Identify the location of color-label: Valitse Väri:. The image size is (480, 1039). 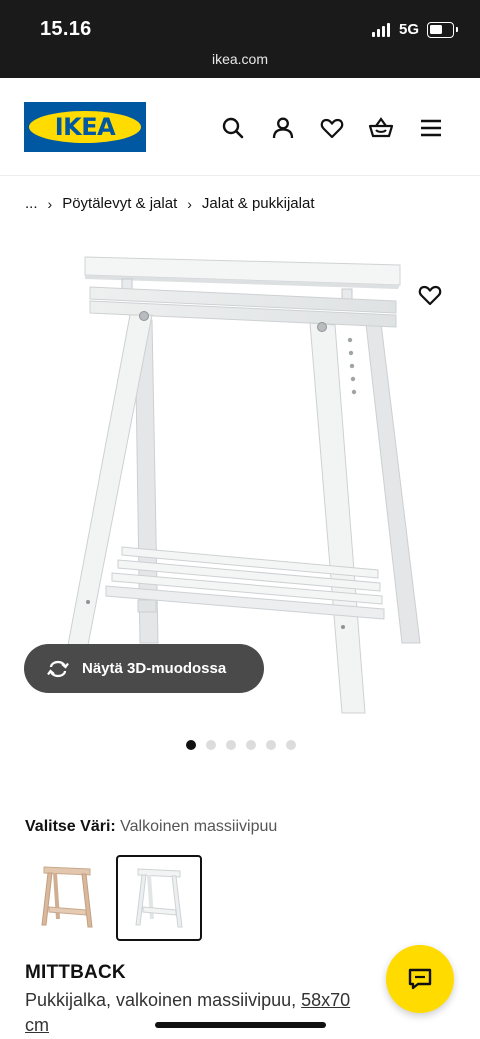
(70, 826).